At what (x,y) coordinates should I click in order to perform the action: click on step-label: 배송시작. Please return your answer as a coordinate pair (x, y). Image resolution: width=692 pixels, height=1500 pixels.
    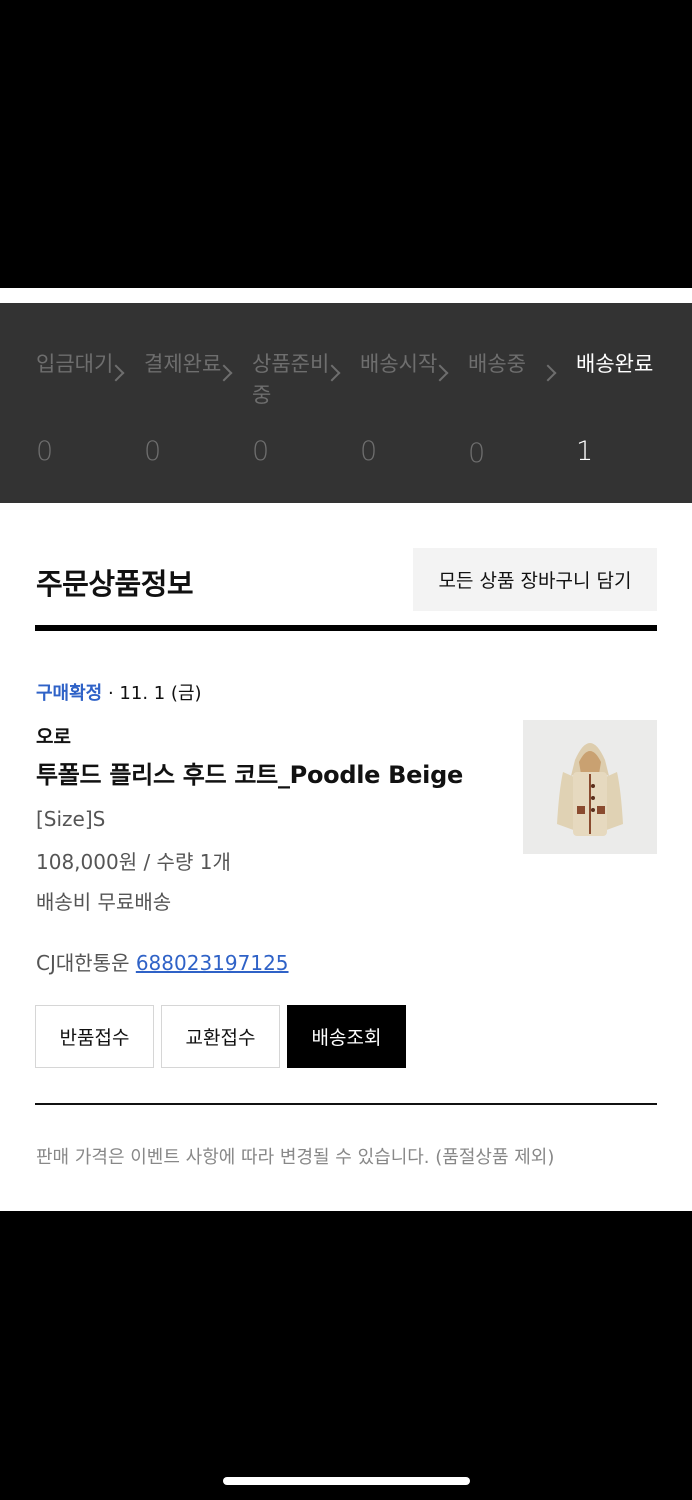
    Looking at the image, I should click on (399, 364).